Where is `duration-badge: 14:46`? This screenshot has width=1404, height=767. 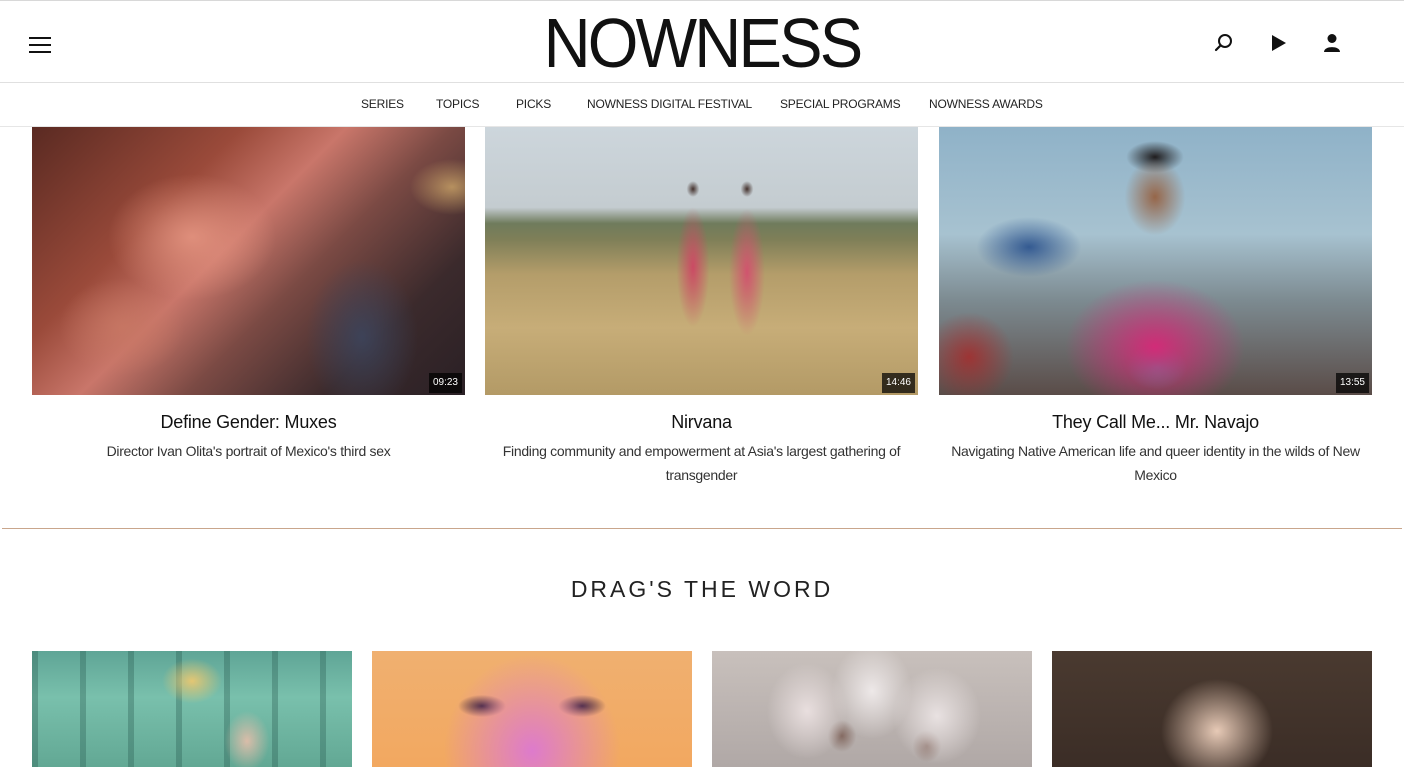 duration-badge: 14:46 is located at coordinates (898, 383).